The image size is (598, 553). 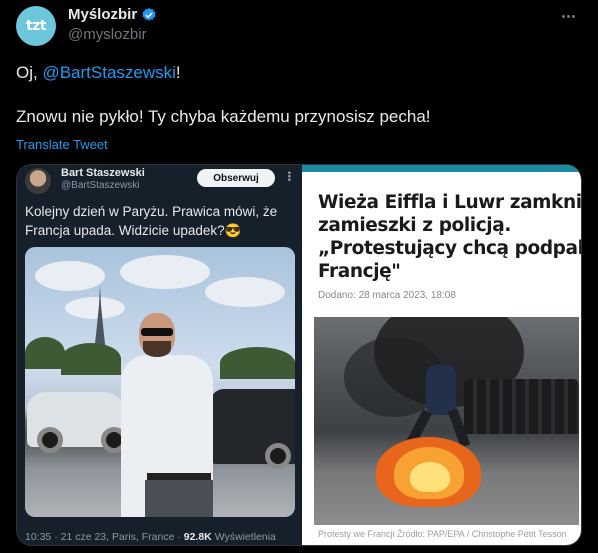 What do you see at coordinates (243, 537) in the screenshot?
I see `embedded-meta-views-label: Wyświetlenia` at bounding box center [243, 537].